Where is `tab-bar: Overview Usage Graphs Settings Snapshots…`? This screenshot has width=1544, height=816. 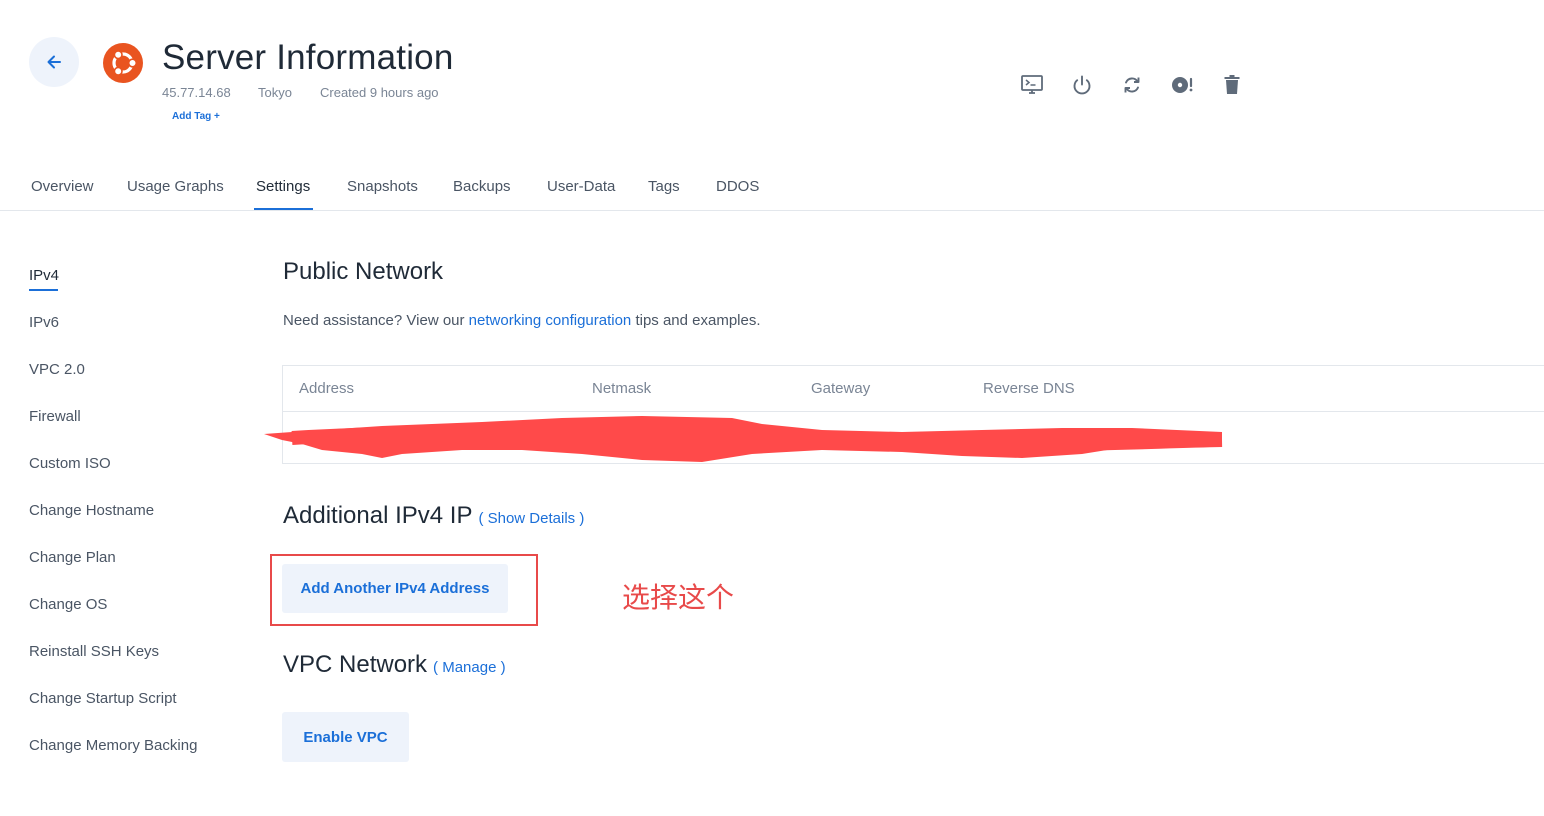 tab-bar: Overview Usage Graphs Settings Snapshots… is located at coordinates (772, 189).